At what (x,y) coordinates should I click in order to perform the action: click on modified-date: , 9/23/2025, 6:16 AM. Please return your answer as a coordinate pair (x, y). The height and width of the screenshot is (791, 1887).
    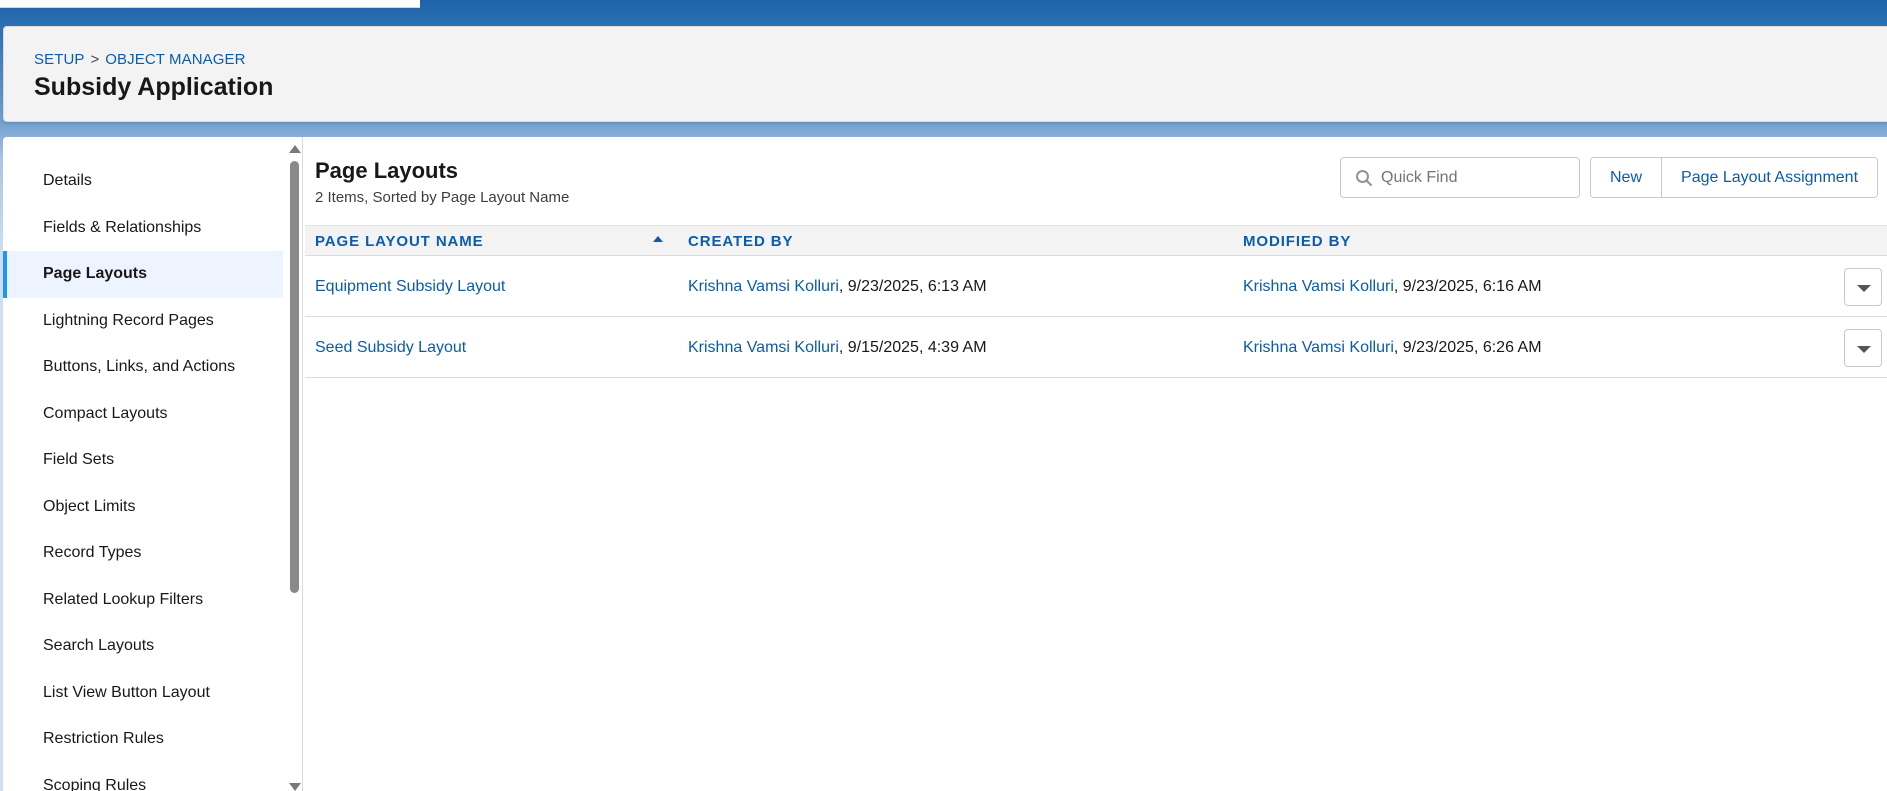
    Looking at the image, I should click on (1467, 286).